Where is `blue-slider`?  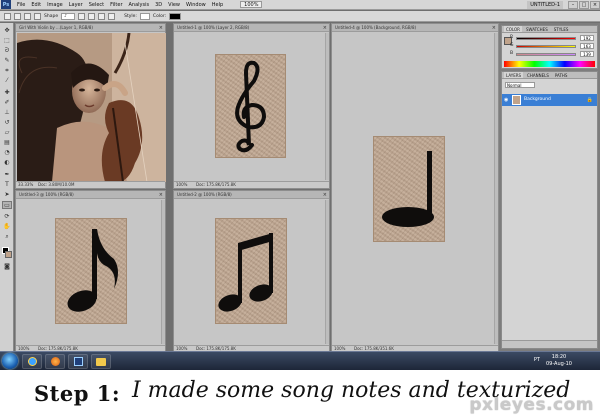
blue-slider is located at coordinates (546, 54).